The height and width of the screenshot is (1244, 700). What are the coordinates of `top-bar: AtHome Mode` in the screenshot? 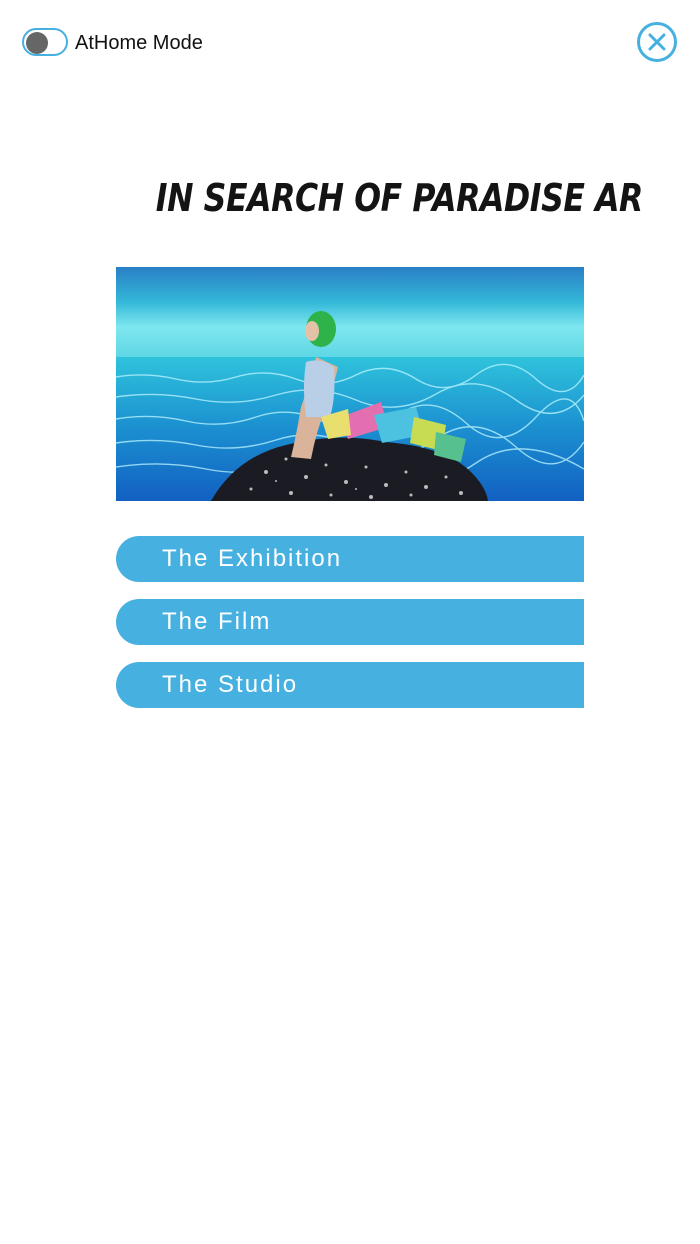 It's located at (350, 45).